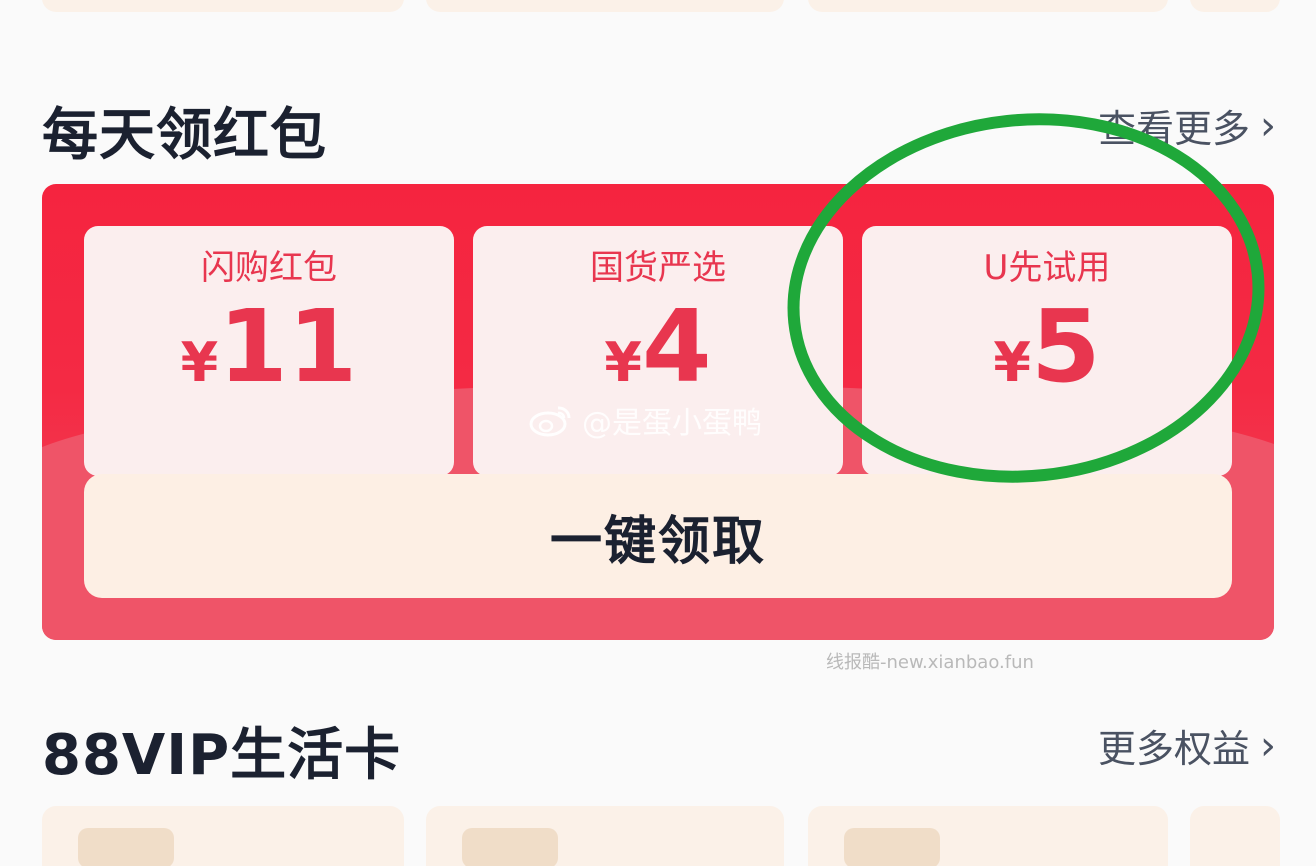 The image size is (1316, 866). What do you see at coordinates (930, 662) in the screenshot?
I see `site-watermark: 线报酷-new.xianbao.fun` at bounding box center [930, 662].